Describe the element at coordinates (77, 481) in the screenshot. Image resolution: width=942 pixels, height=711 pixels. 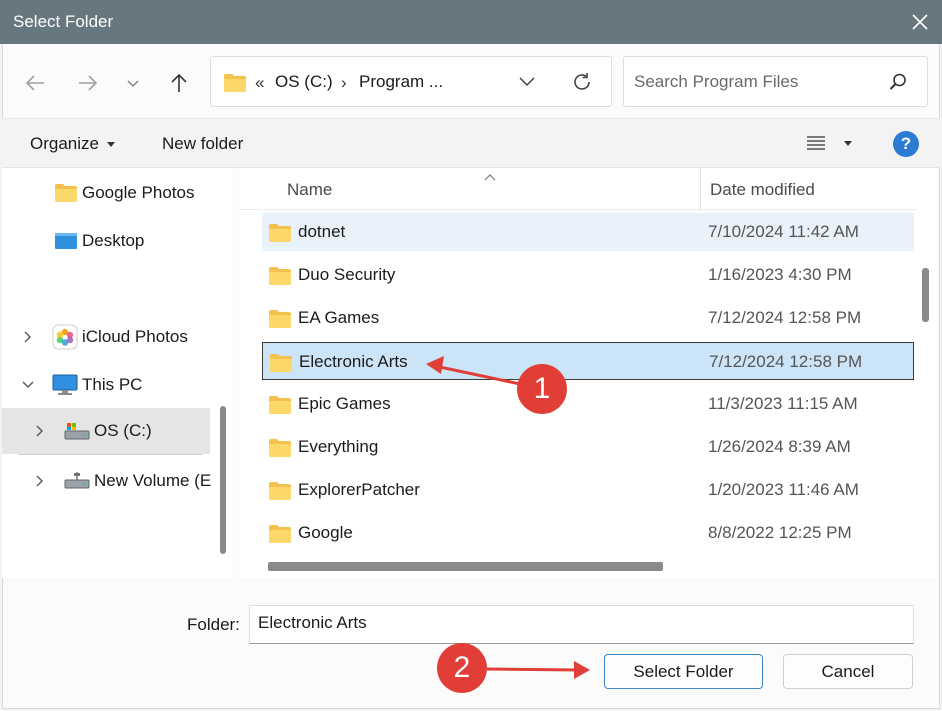
I see `network-drive-icon` at that location.